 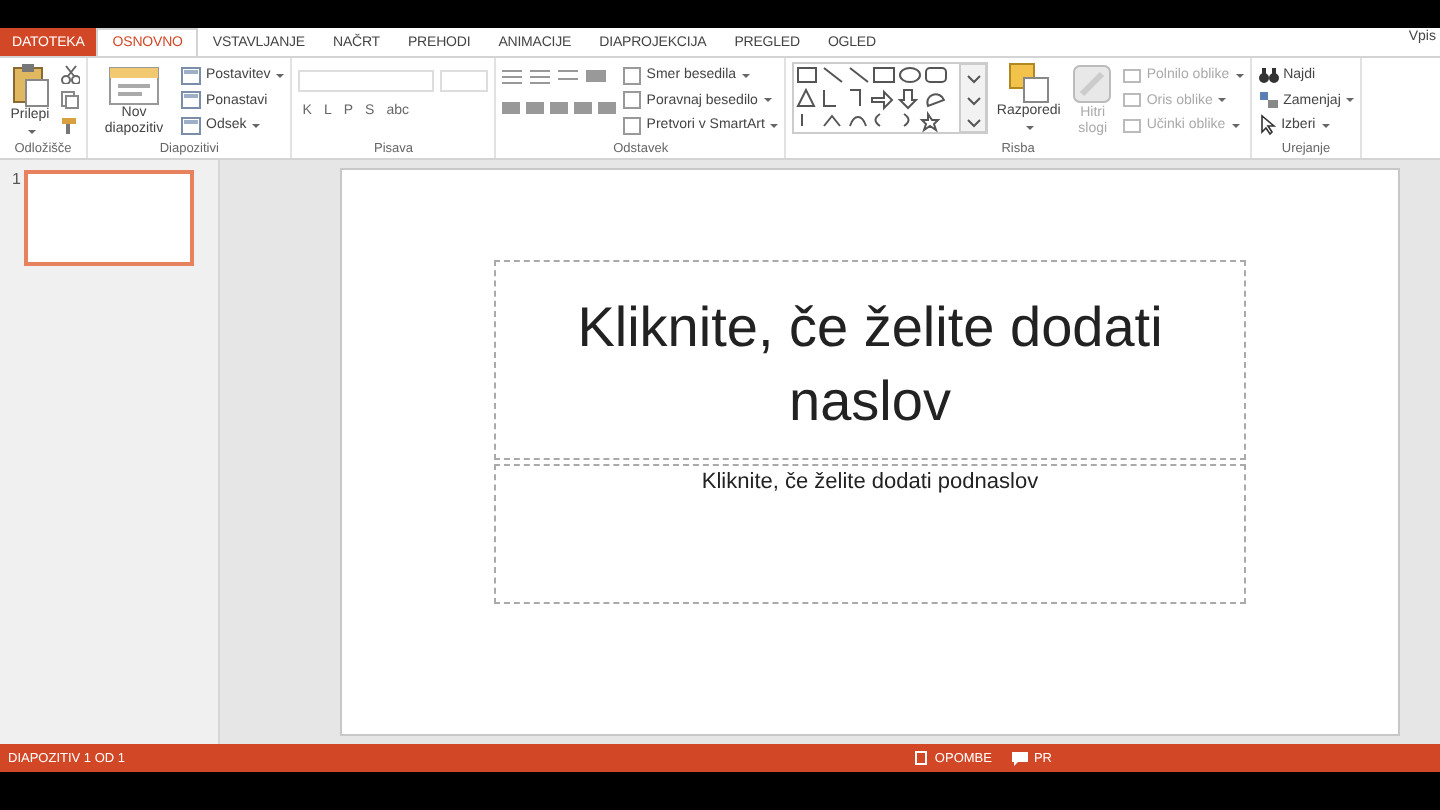 I want to click on title-placeholder: Kliknite, če želite dodati naslov, so click(x=870, y=360).